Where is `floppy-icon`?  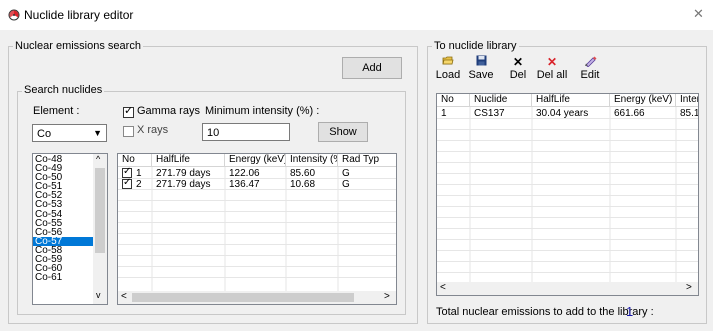 floppy-icon is located at coordinates (481, 62).